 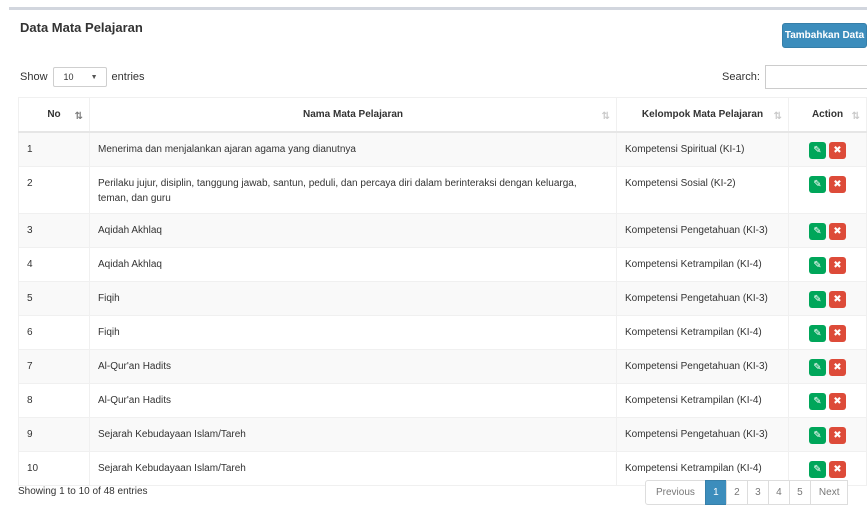 What do you see at coordinates (79, 77) in the screenshot?
I see `entries-select: 10 ▼` at bounding box center [79, 77].